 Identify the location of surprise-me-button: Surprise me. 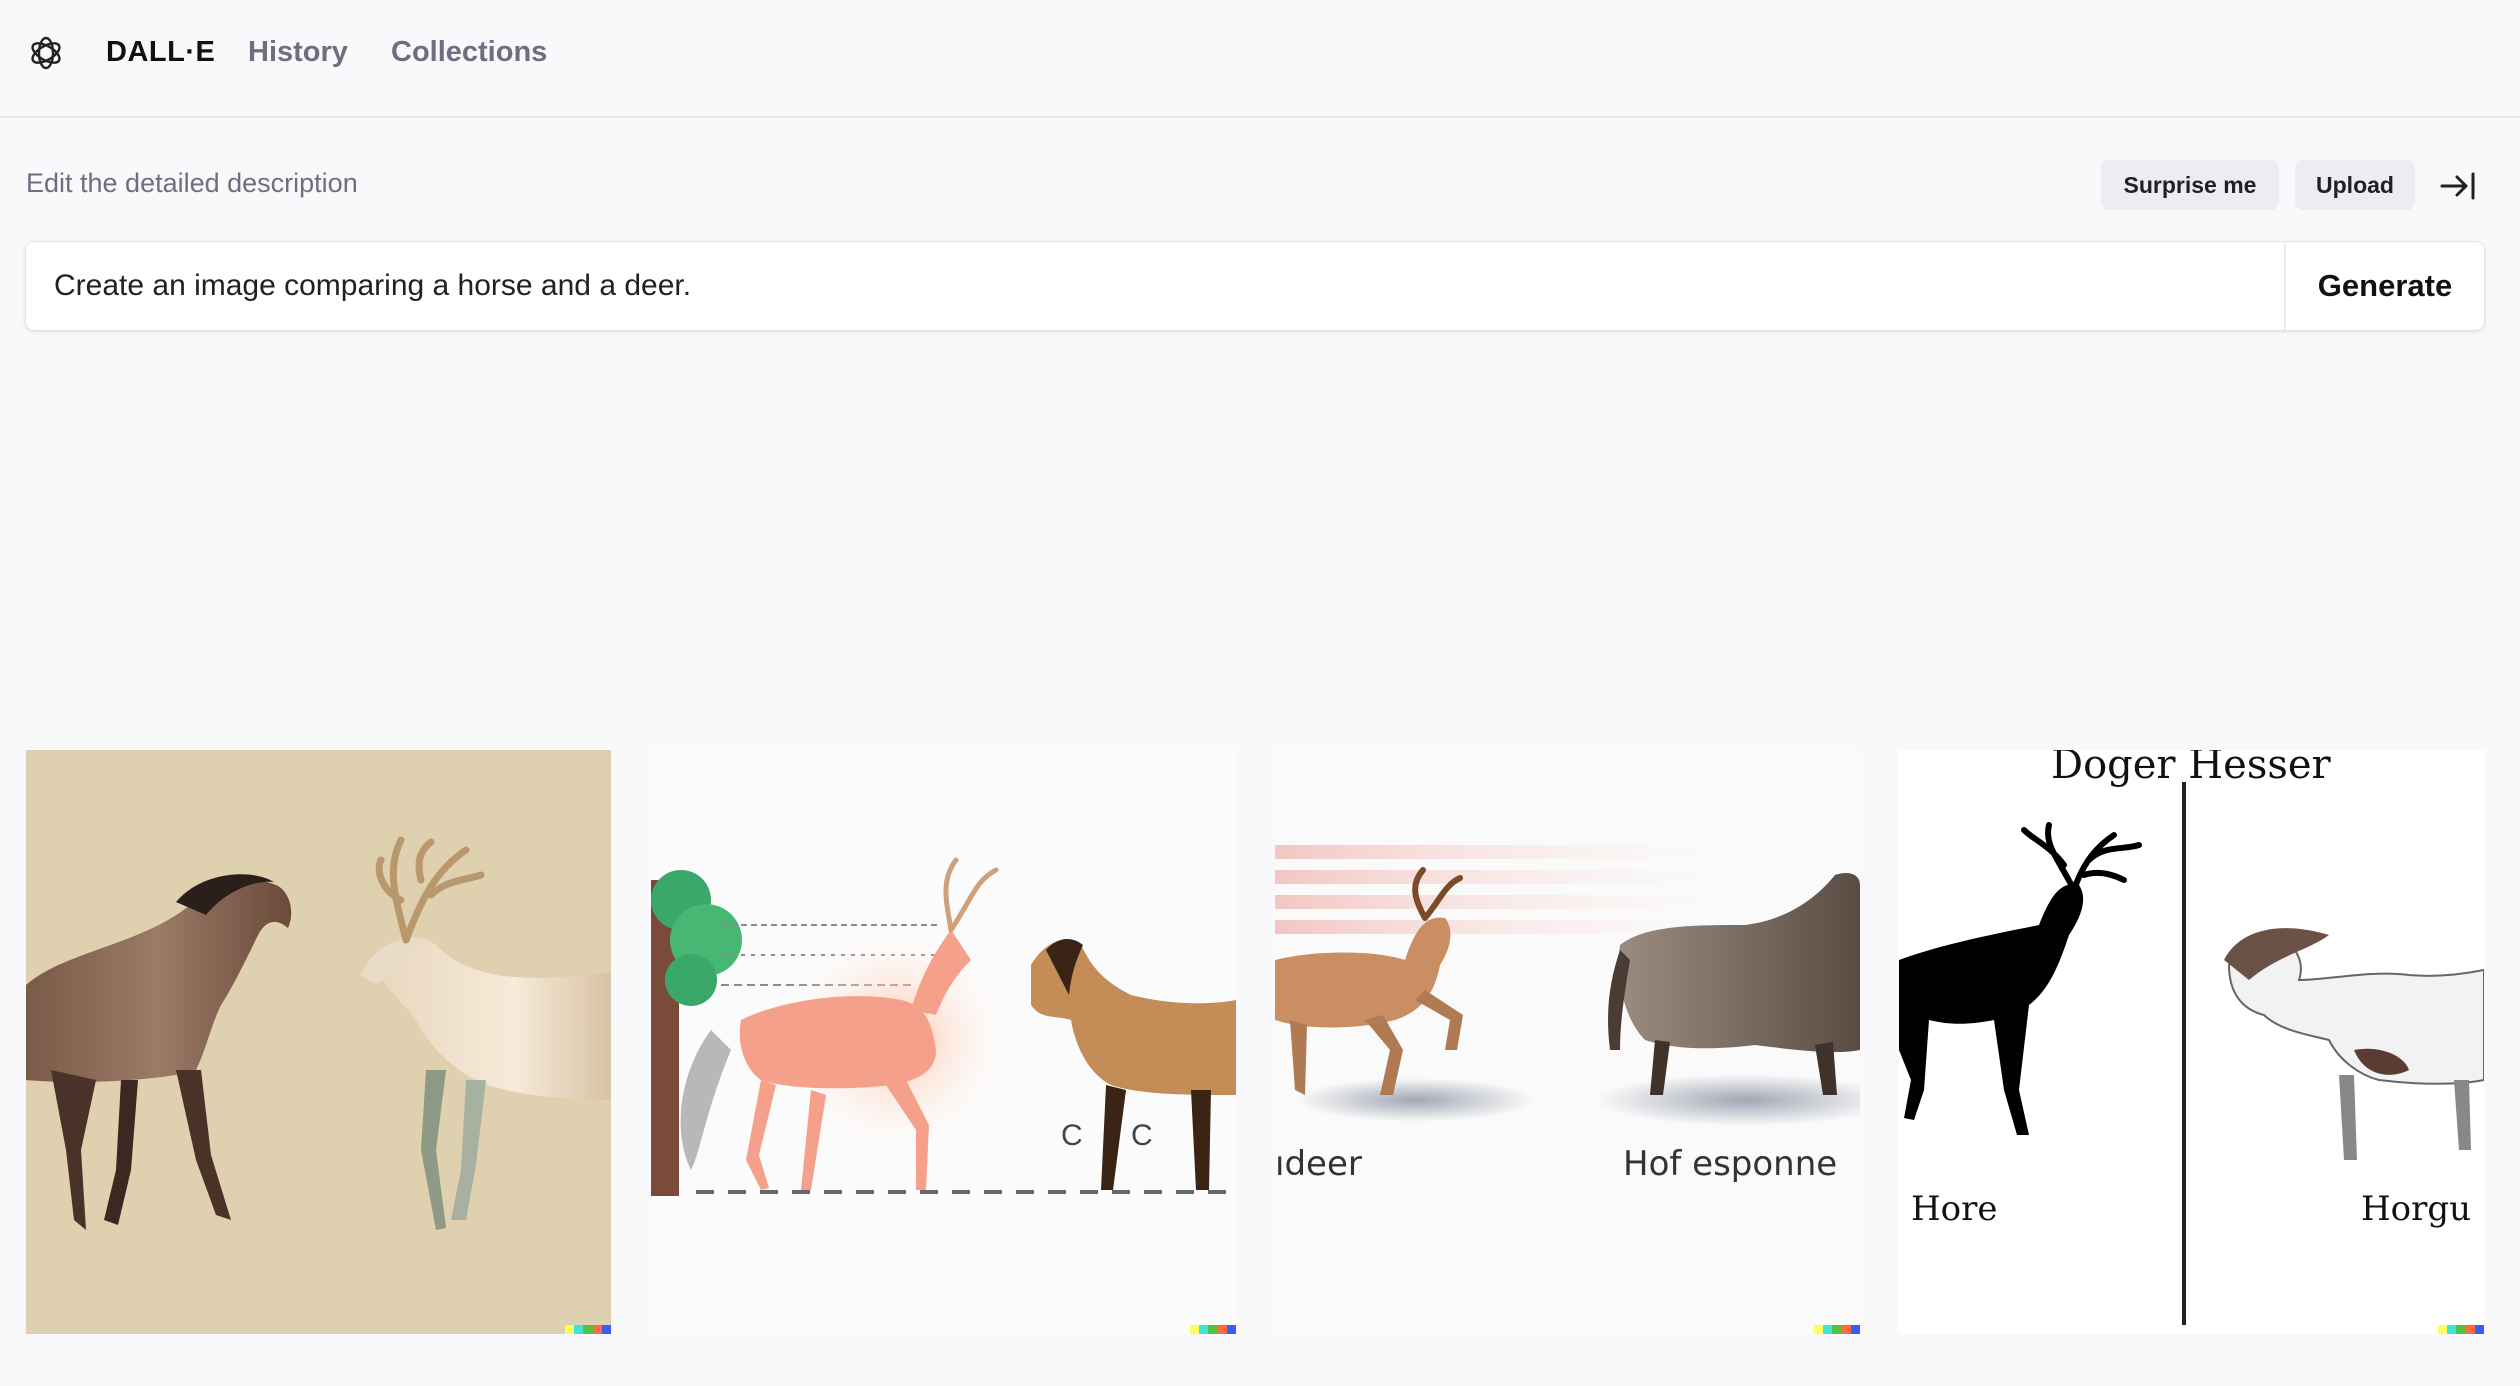
(2190, 185).